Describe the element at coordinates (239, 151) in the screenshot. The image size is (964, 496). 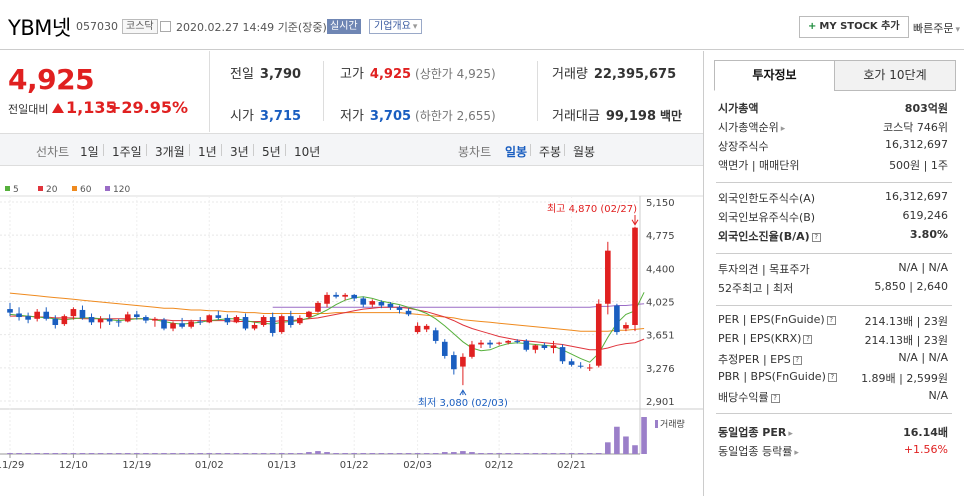
I see `range-3y: 3년` at that location.